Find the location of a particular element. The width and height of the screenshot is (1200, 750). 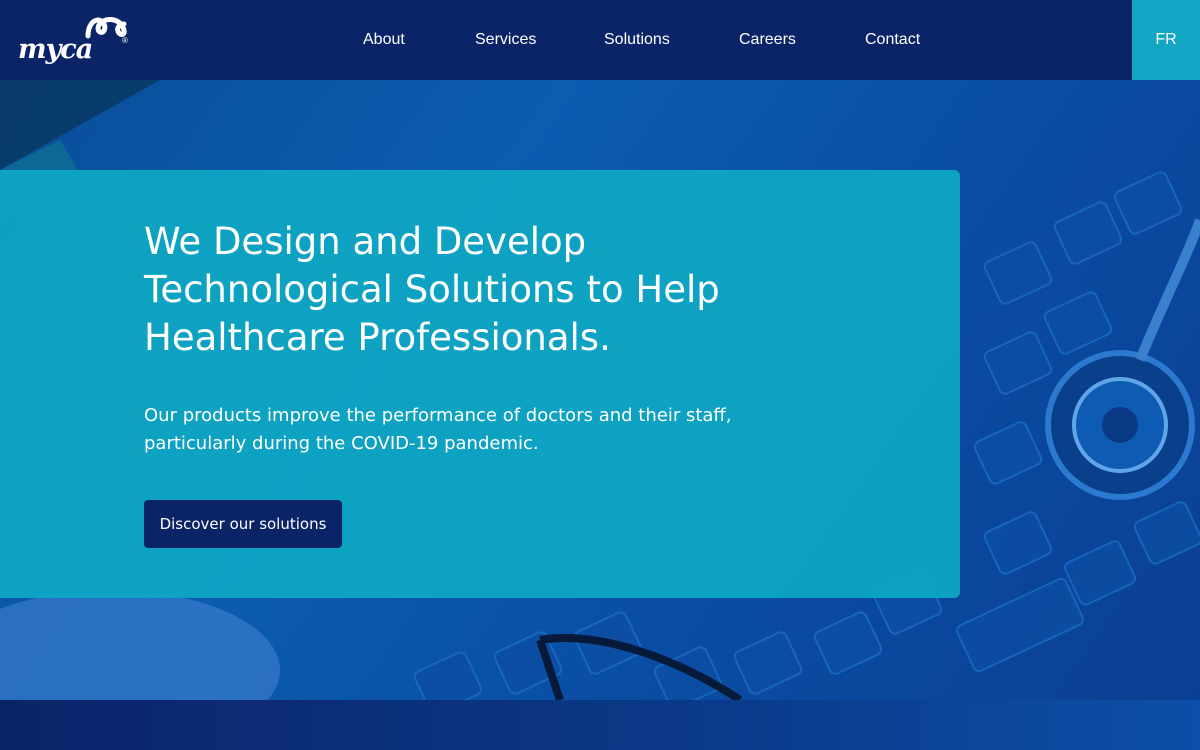

logo-wordmark: myca is located at coordinates (55, 49).